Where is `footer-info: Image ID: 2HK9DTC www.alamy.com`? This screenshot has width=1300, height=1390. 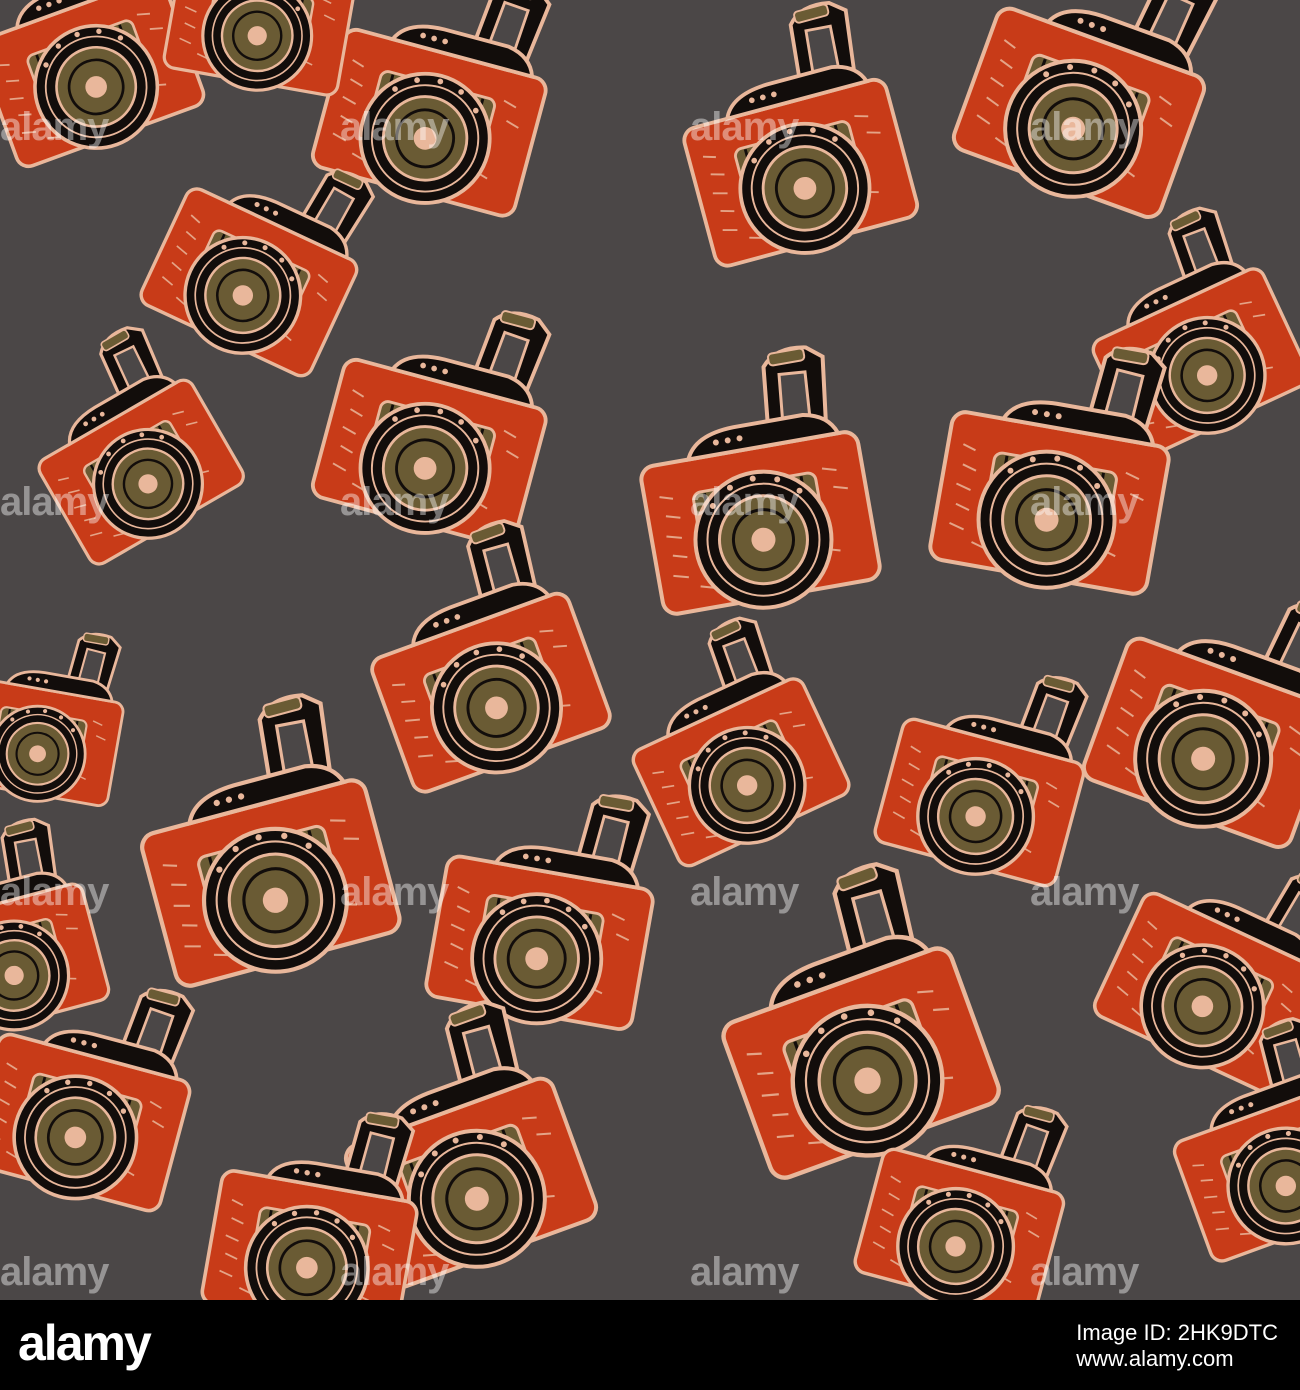 footer-info: Image ID: 2HK9DTC www.alamy.com is located at coordinates (1177, 1346).